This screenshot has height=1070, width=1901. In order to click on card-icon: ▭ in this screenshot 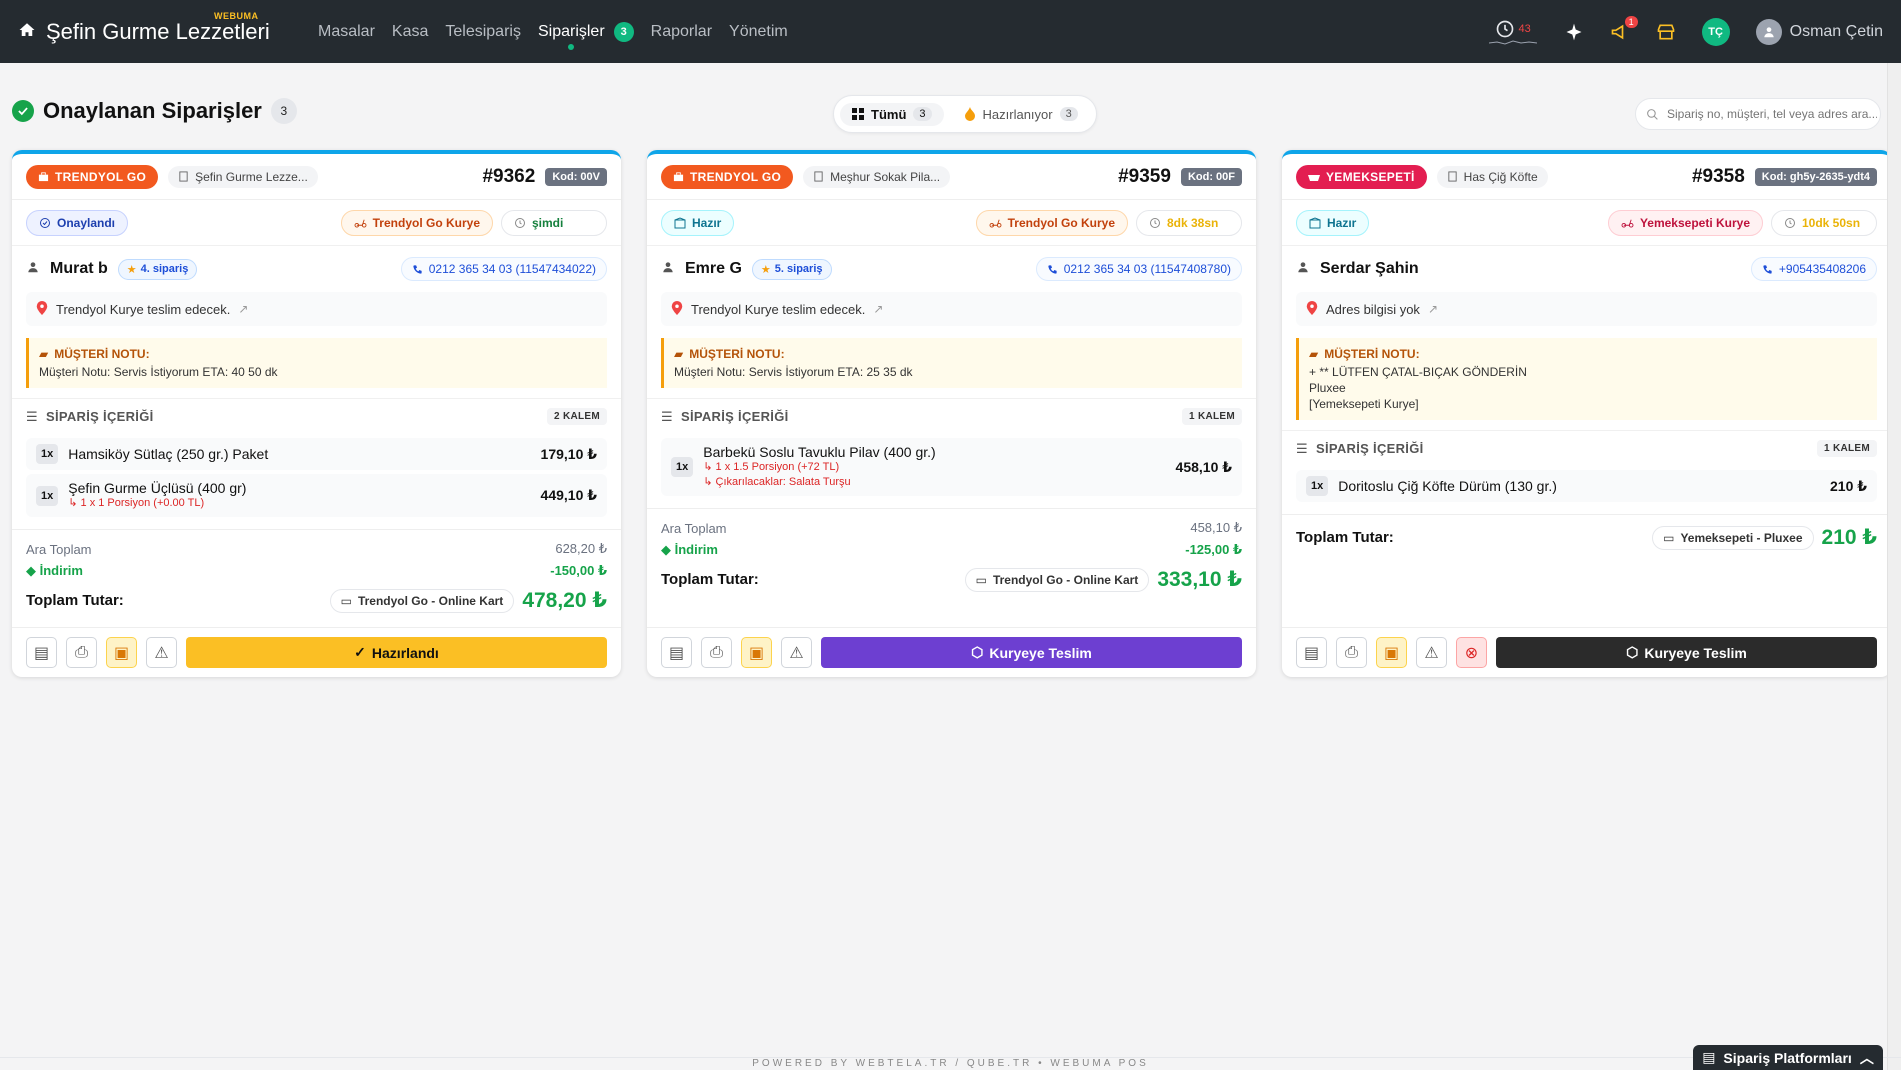, I will do `click(346, 600)`.